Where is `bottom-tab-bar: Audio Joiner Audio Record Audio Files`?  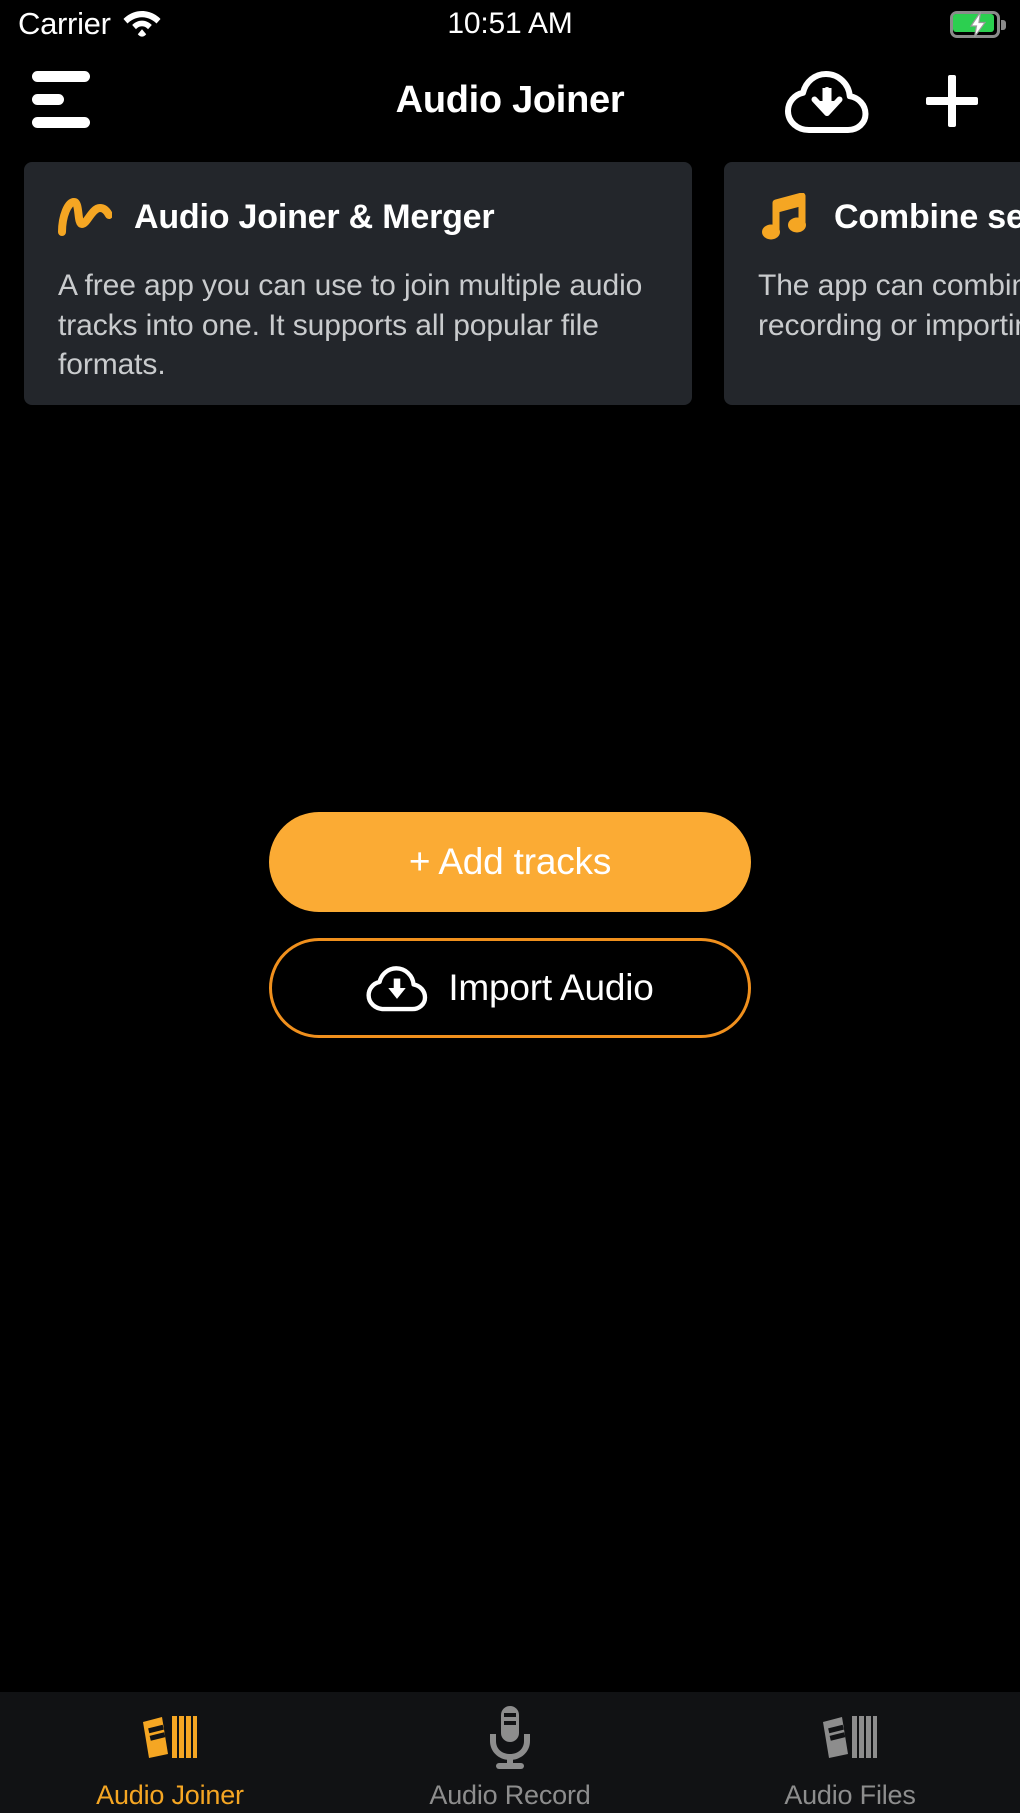
bottom-tab-bar: Audio Joiner Audio Record Audio Files is located at coordinates (510, 1752).